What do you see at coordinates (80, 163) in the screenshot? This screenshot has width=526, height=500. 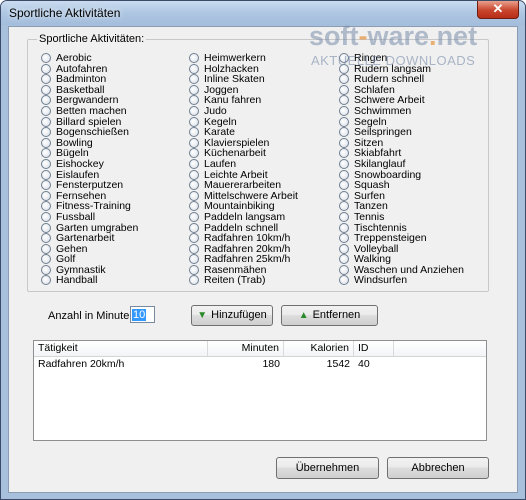 I see `activity-label: Eishockey` at bounding box center [80, 163].